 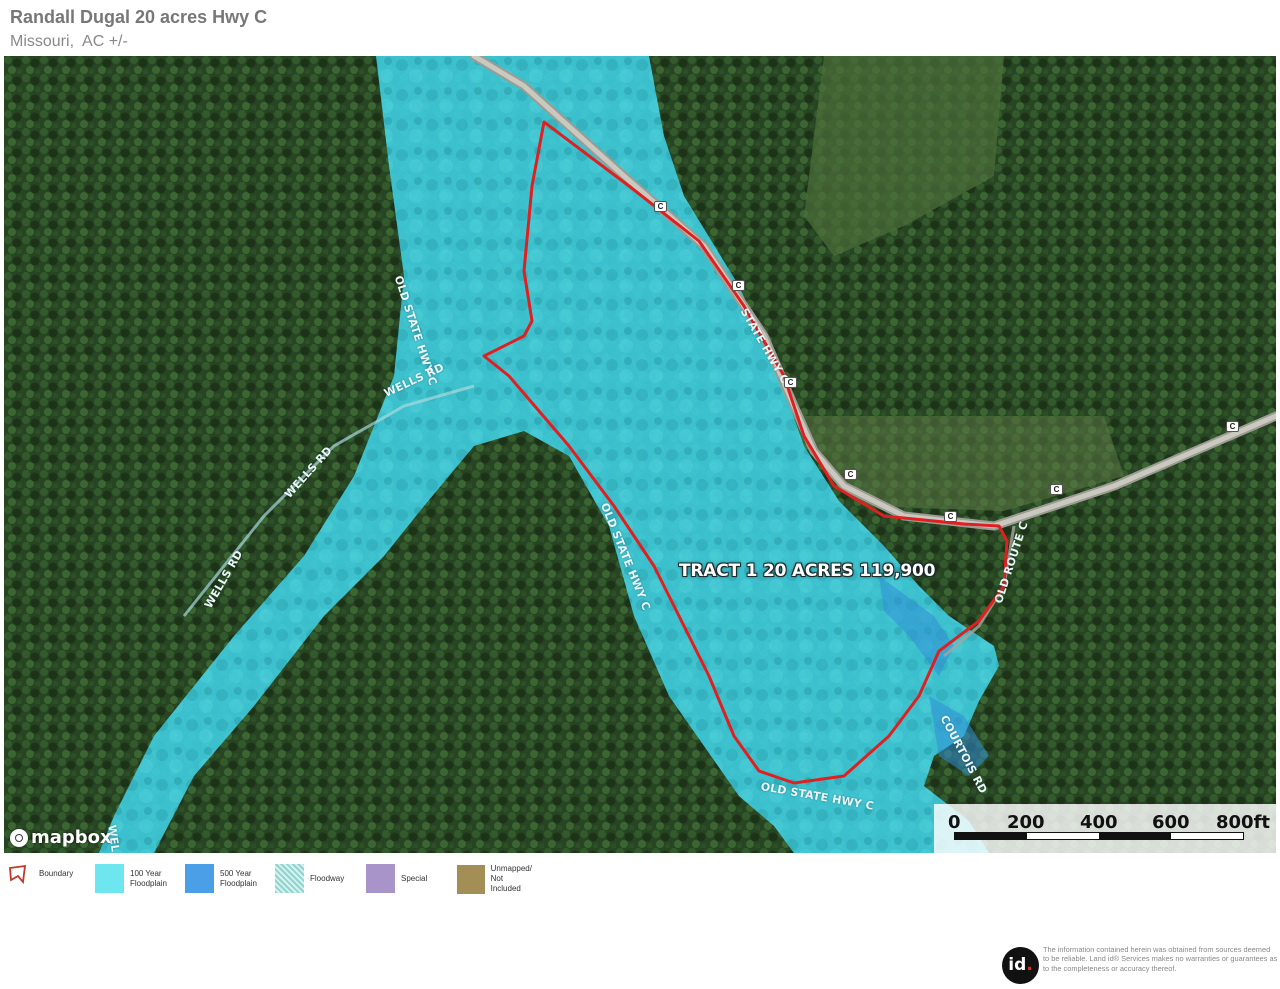 I want to click on legend-swatch-500-year, so click(x=199, y=878).